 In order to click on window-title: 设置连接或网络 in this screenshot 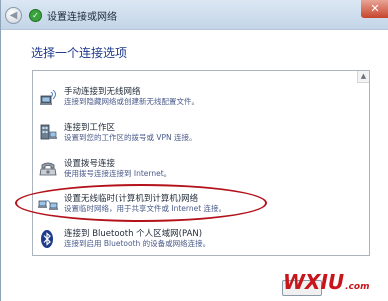, I will do `click(82, 17)`.